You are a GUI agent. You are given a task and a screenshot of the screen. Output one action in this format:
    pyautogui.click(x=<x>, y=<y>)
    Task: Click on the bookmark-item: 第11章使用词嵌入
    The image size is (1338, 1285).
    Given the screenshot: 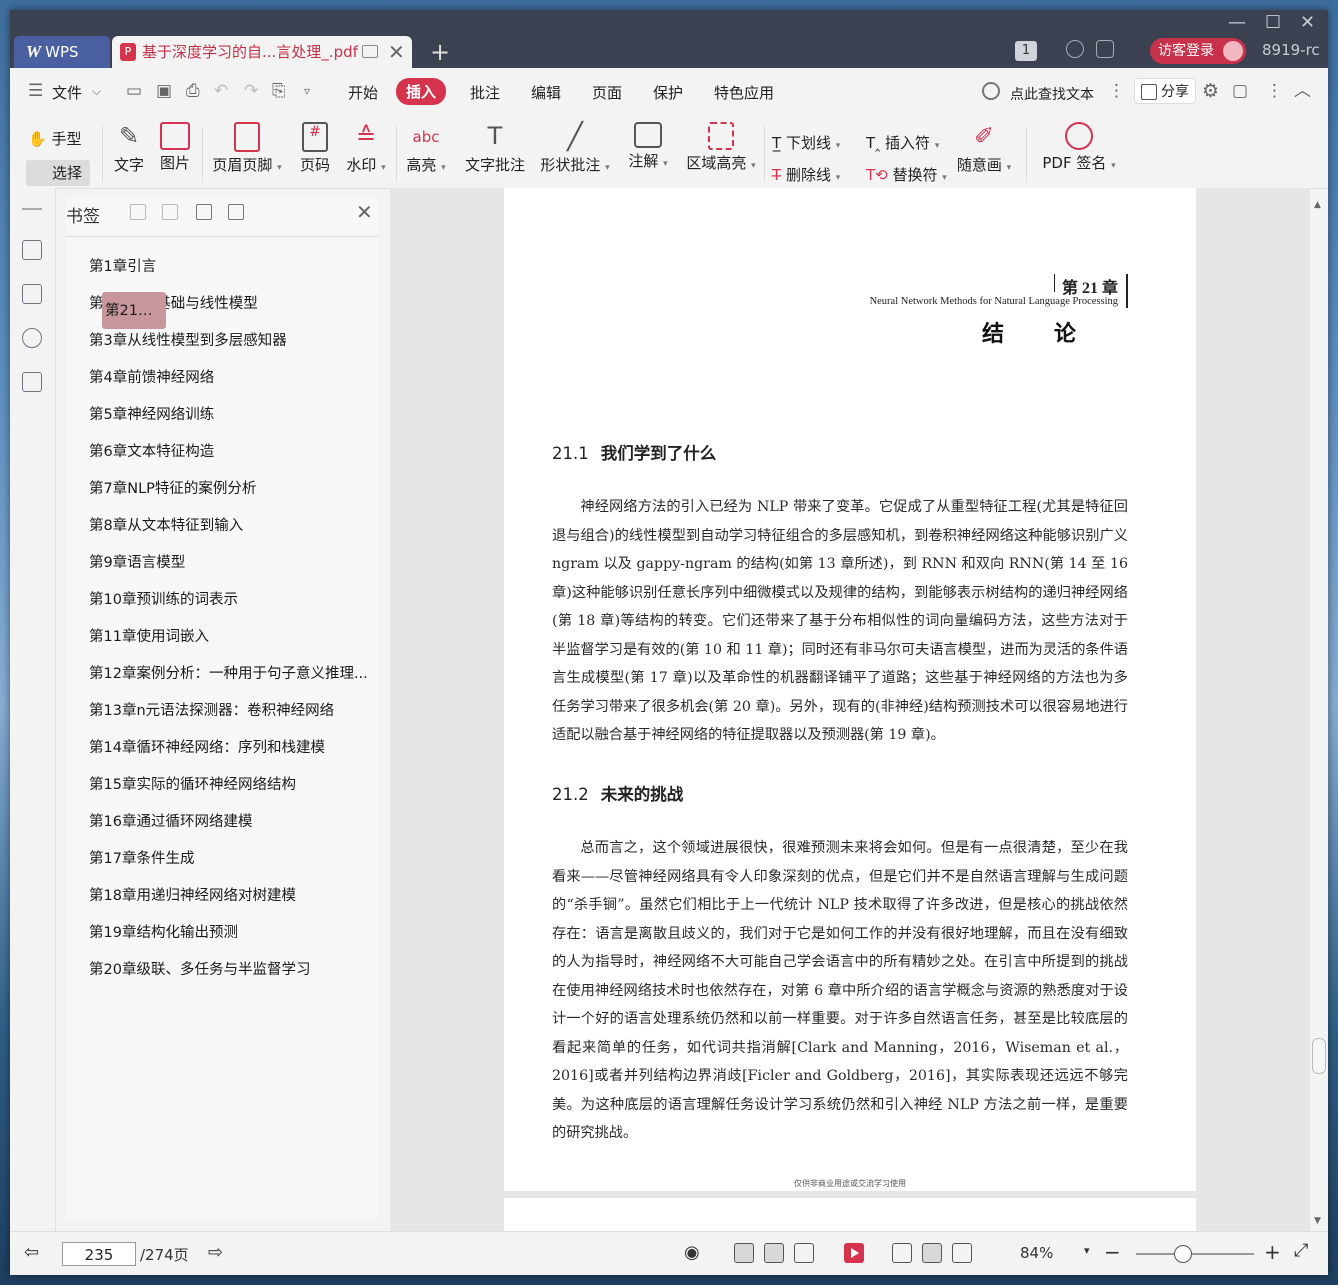 What is the action you would take?
    pyautogui.click(x=231, y=636)
    